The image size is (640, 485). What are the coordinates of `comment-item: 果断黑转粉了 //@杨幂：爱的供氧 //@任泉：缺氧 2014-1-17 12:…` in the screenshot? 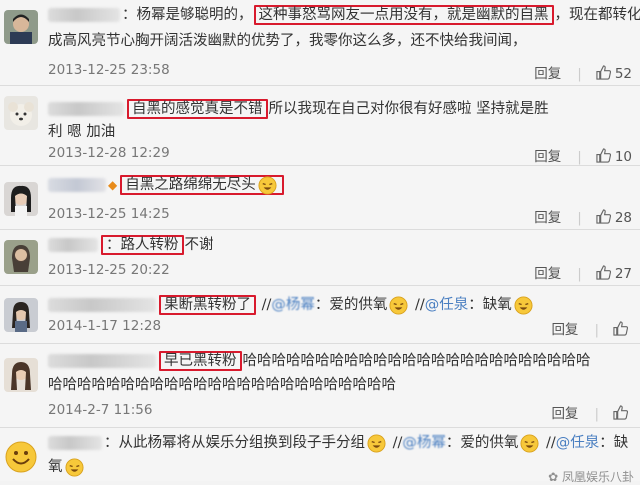 It's located at (320, 315).